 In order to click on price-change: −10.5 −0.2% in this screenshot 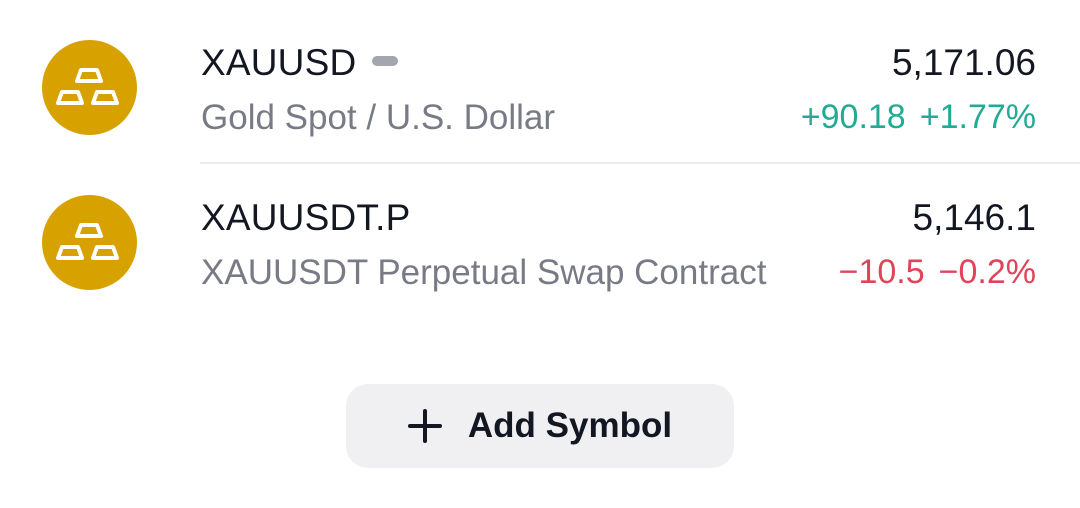, I will do `click(937, 272)`.